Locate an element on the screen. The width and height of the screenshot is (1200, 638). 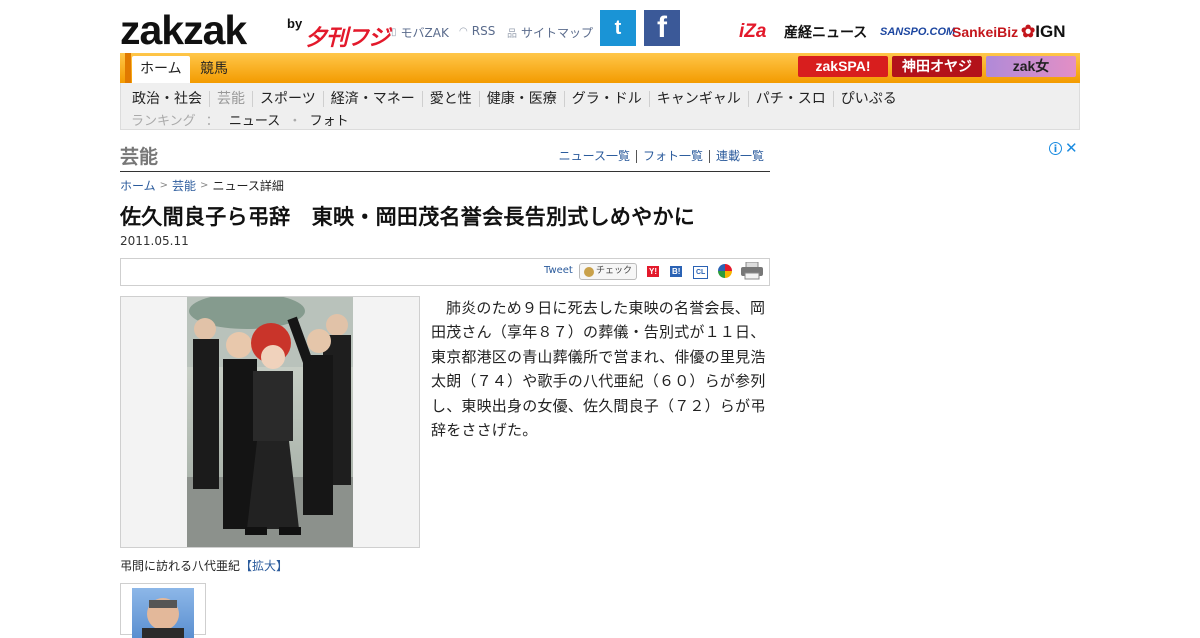
hatena-bookmark-icon: B! is located at coordinates (676, 271).